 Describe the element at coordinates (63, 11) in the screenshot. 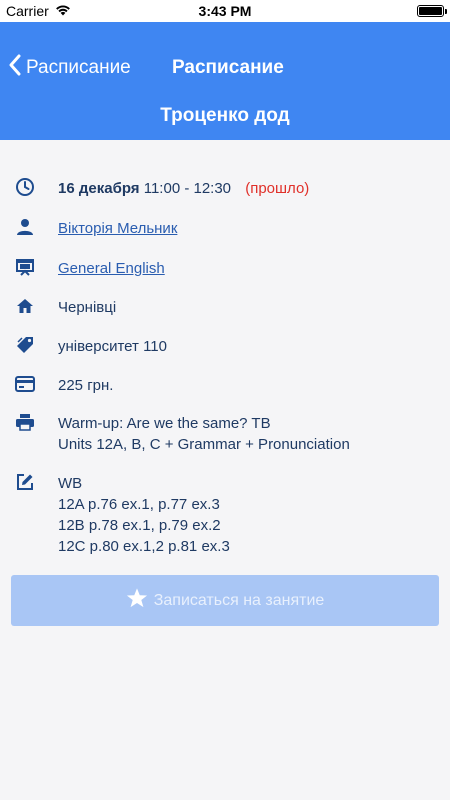

I see `wifi-icon` at that location.